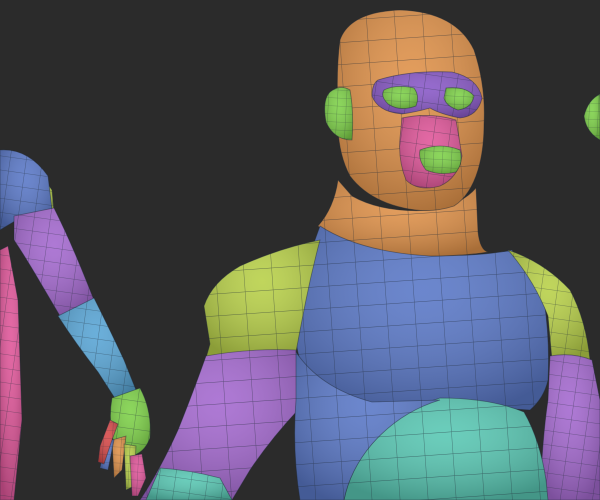 The height and width of the screenshot is (500, 600). Describe the element at coordinates (569, 427) in the screenshot. I see `violet-wireframe` at that location.